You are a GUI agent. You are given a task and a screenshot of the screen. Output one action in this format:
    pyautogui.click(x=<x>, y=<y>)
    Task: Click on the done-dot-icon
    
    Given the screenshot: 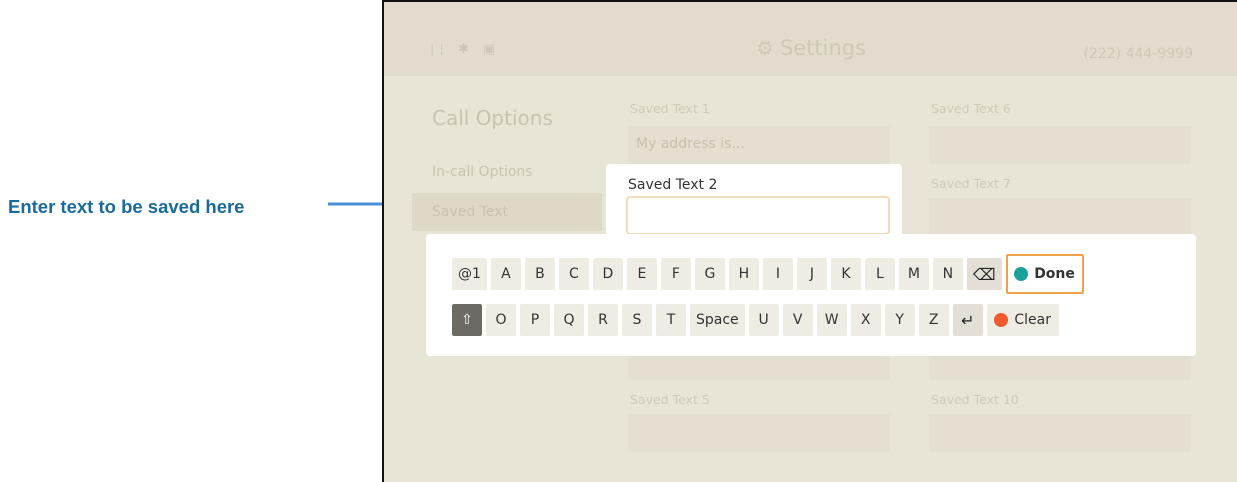 What is the action you would take?
    pyautogui.click(x=1021, y=274)
    